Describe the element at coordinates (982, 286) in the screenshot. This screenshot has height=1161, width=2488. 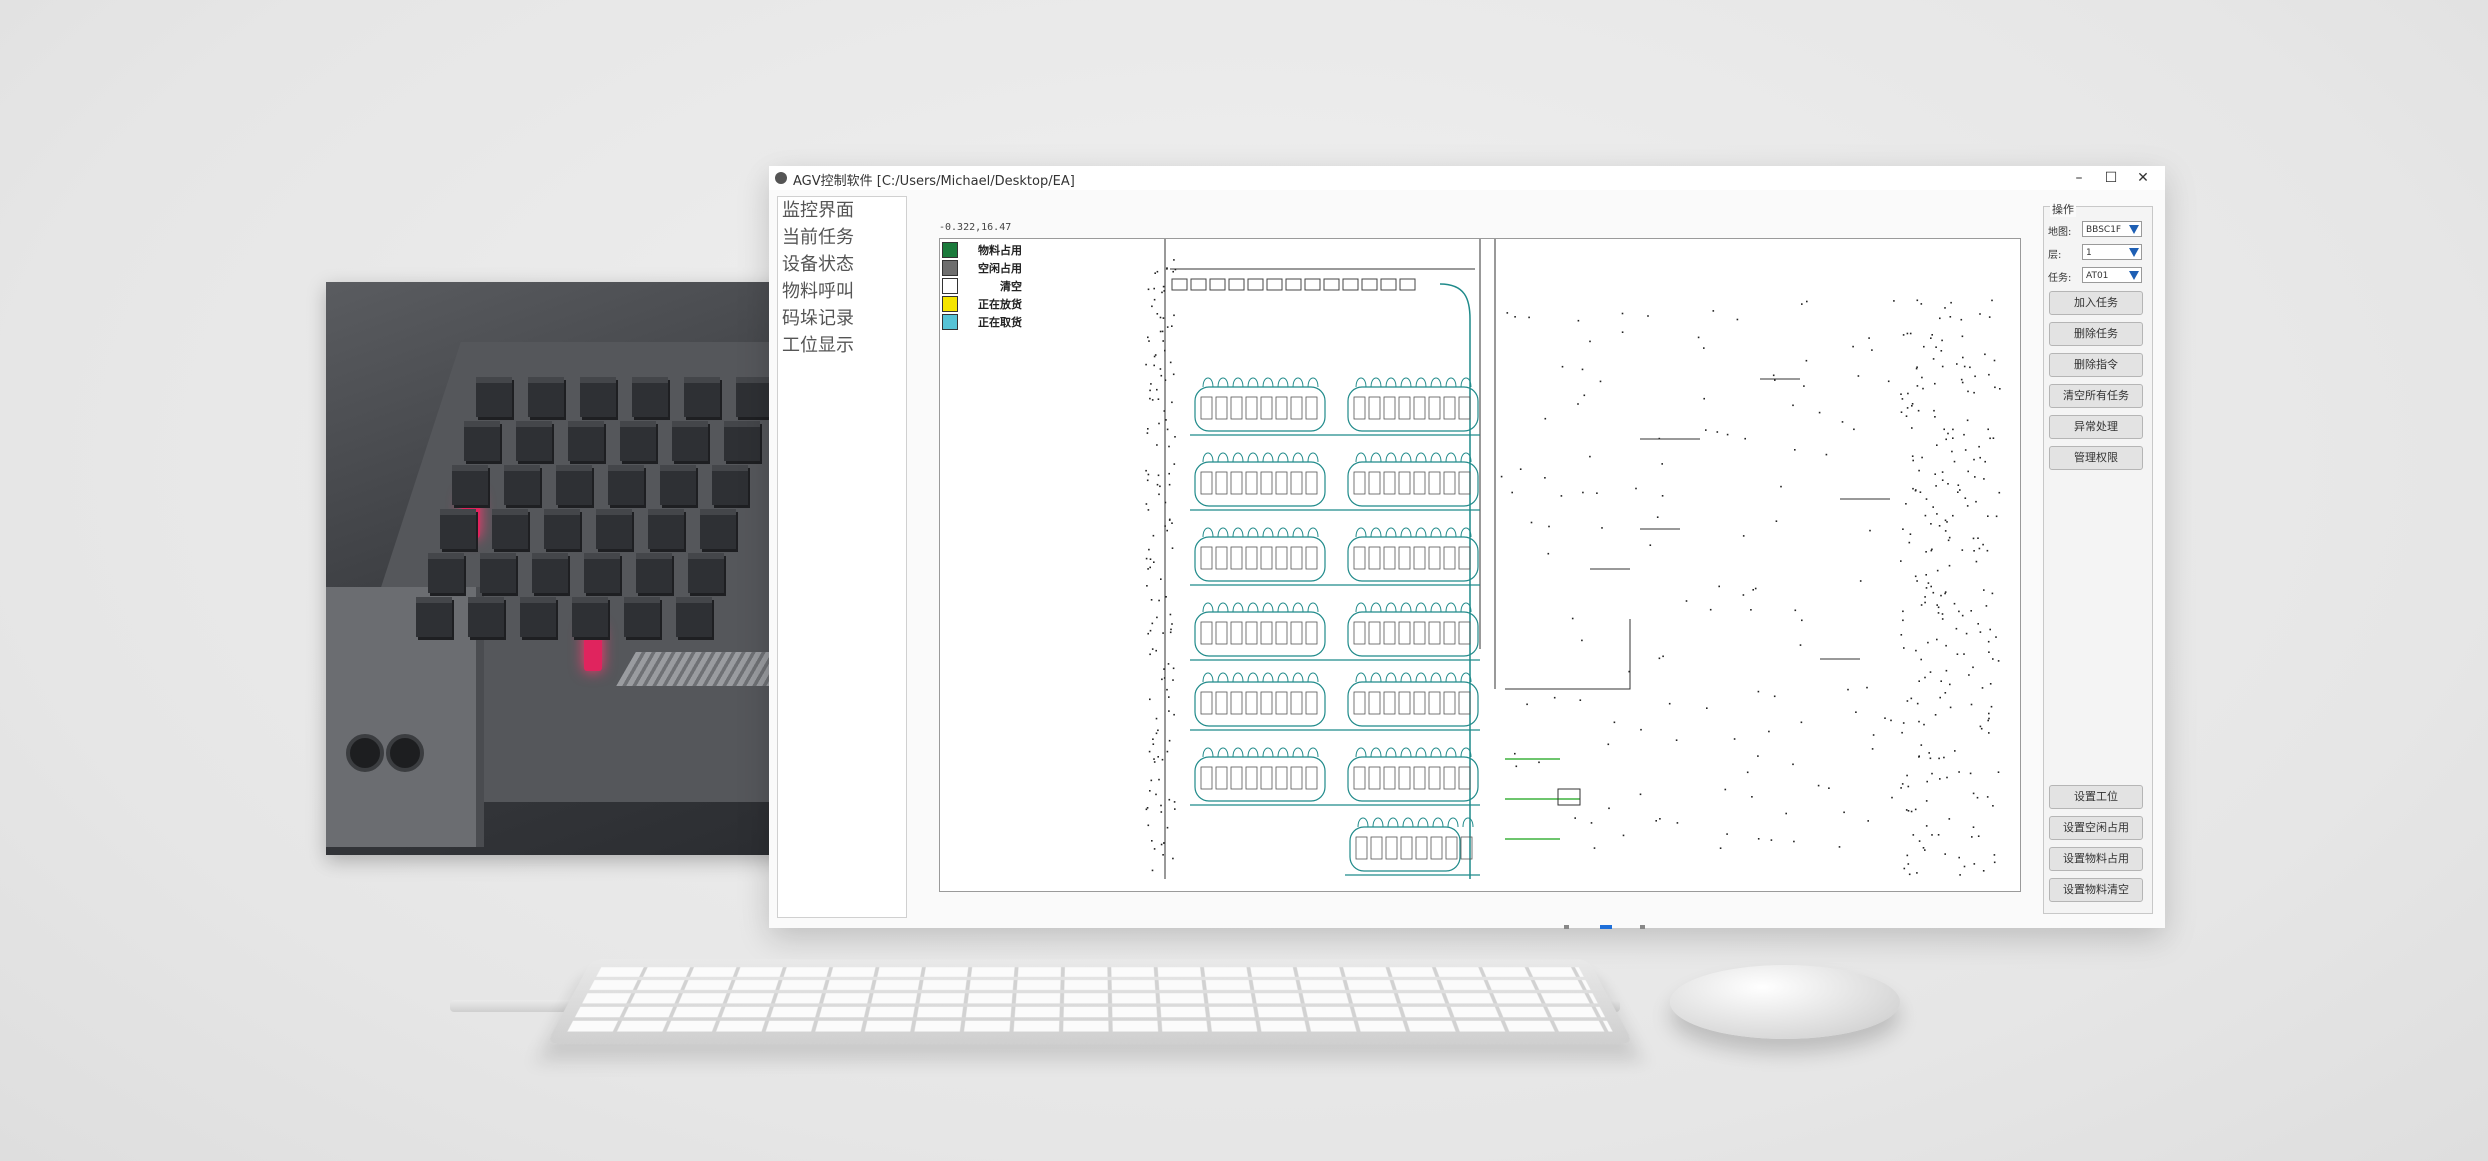
I see `legend-item: 清空` at that location.